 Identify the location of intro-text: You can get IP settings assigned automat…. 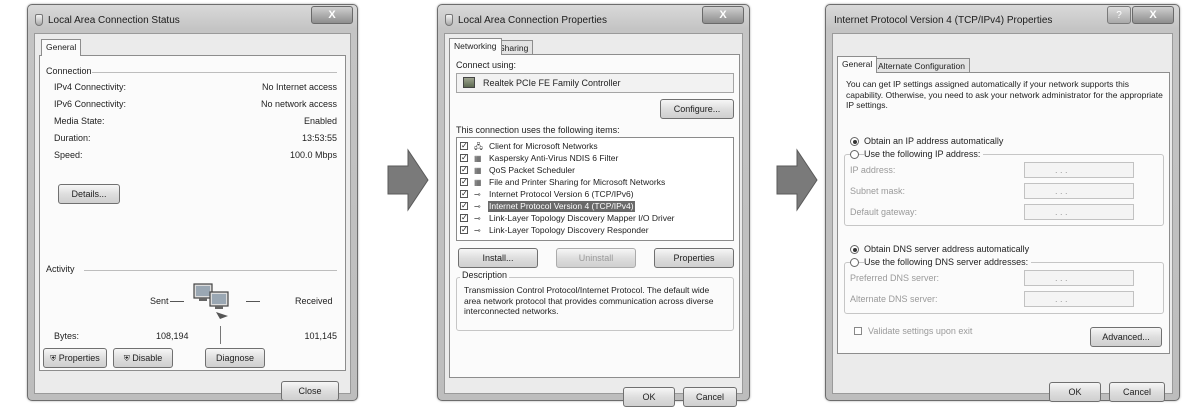
(1004, 94).